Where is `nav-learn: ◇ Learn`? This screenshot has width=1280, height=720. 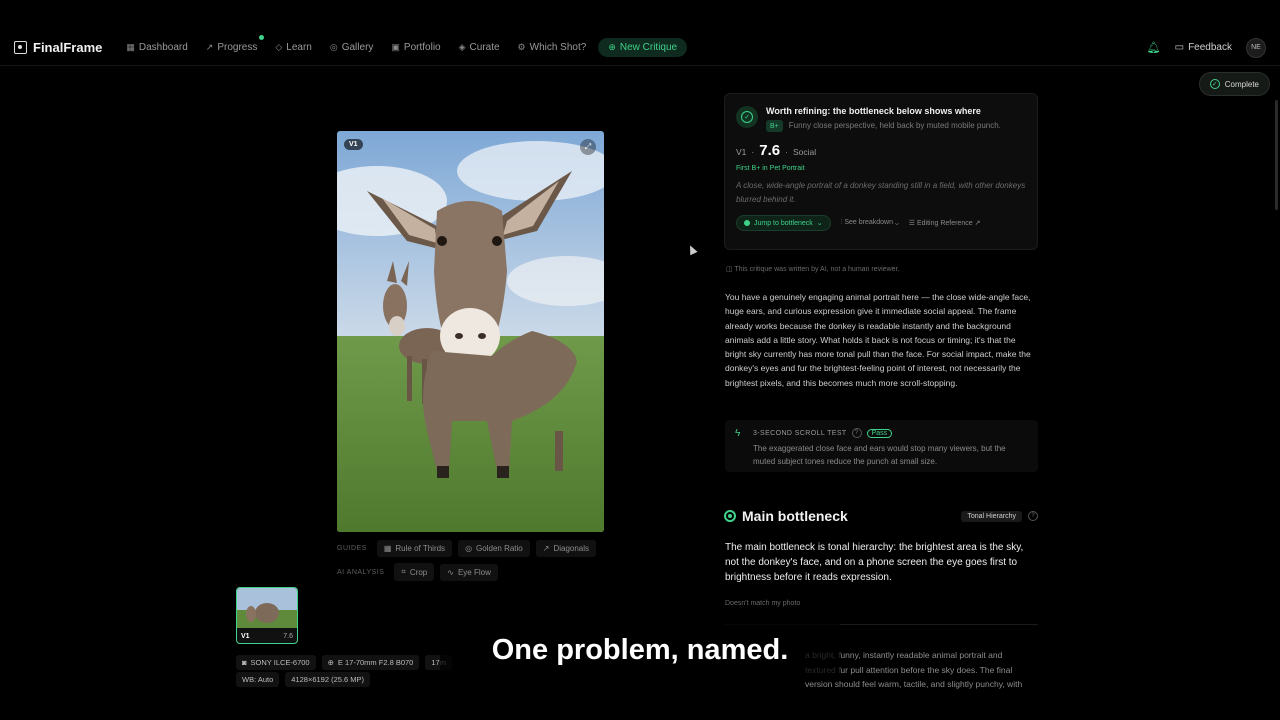 nav-learn: ◇ Learn is located at coordinates (293, 47).